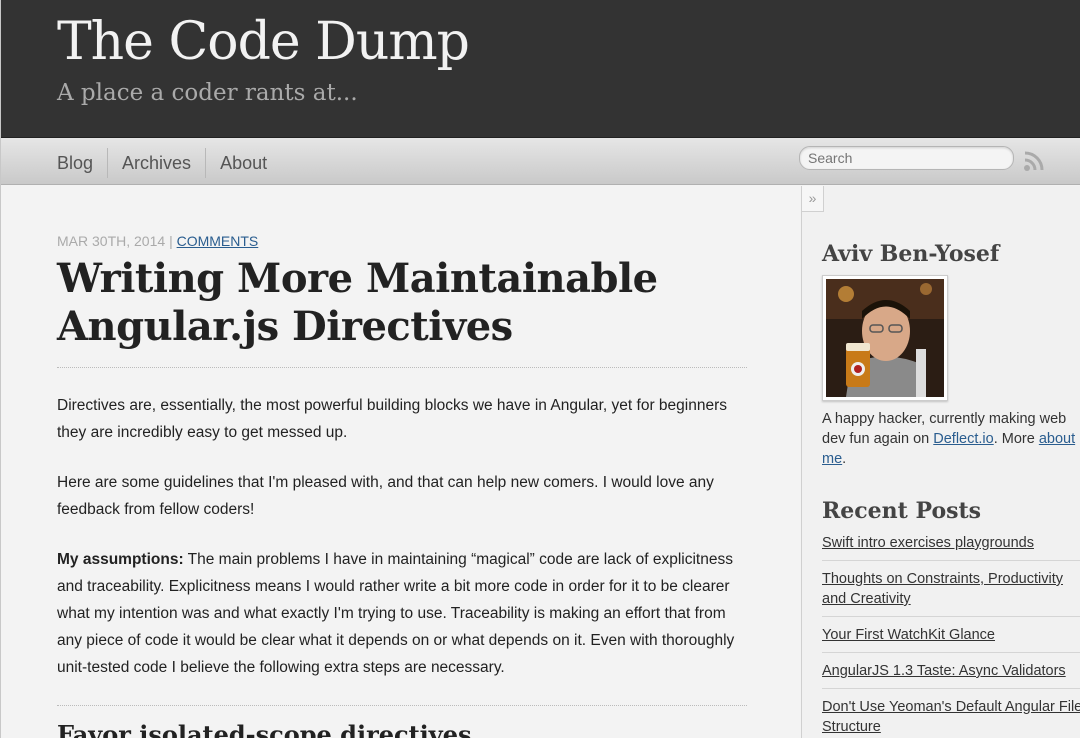  Describe the element at coordinates (402, 367) in the screenshot. I see `title-divider` at that location.